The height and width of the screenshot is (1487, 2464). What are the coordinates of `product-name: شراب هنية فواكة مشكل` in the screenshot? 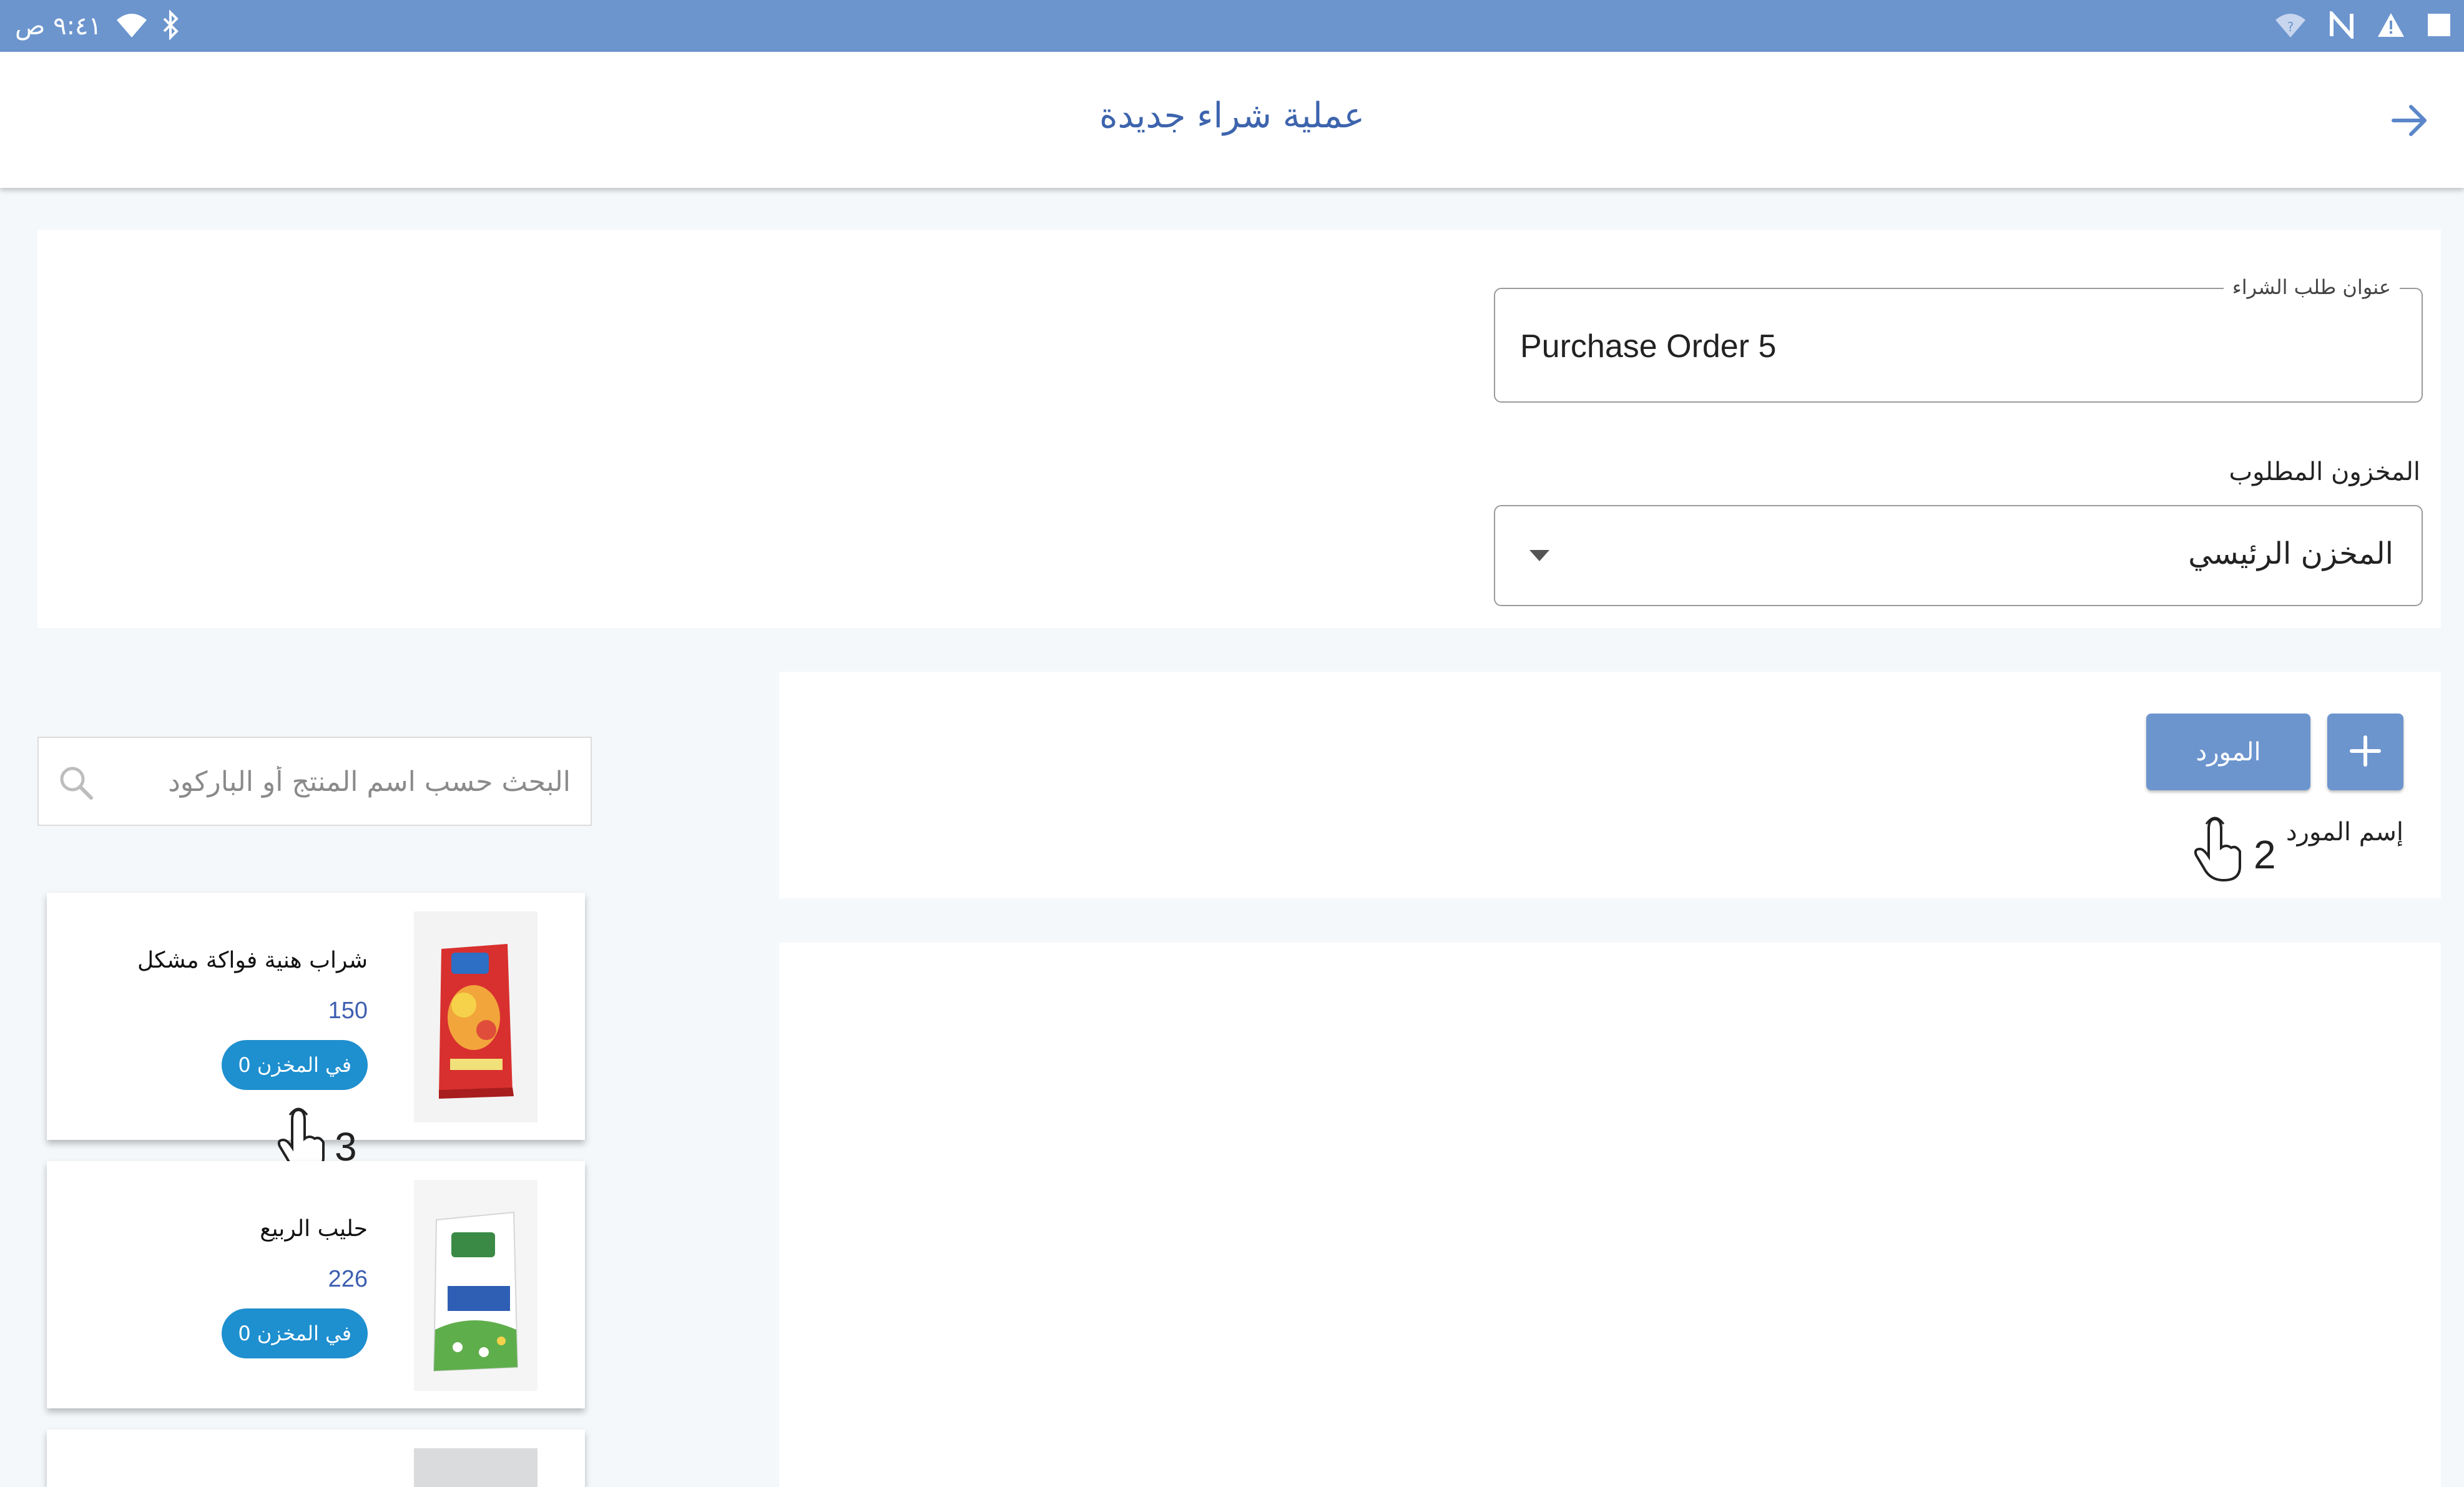 It's located at (253, 961).